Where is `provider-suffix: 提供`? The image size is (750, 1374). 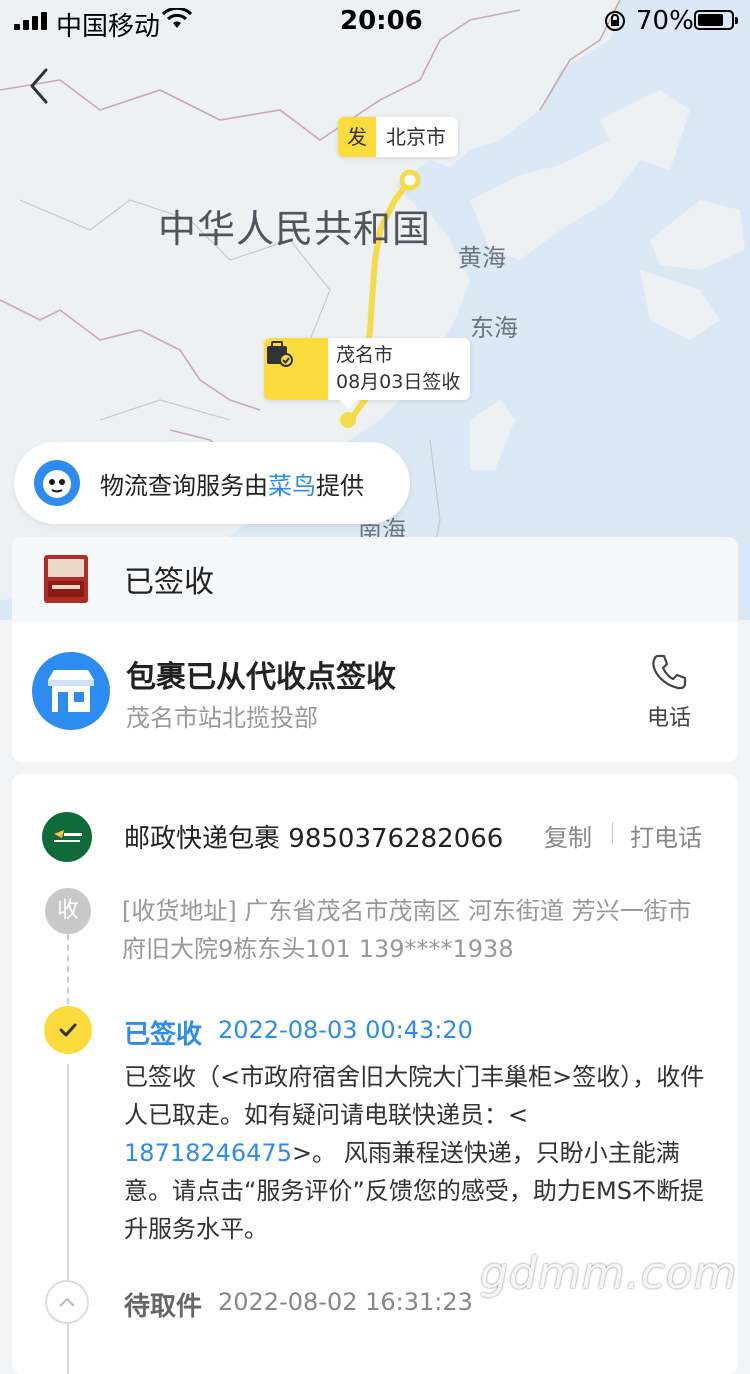
provider-suffix: 提供 is located at coordinates (340, 485).